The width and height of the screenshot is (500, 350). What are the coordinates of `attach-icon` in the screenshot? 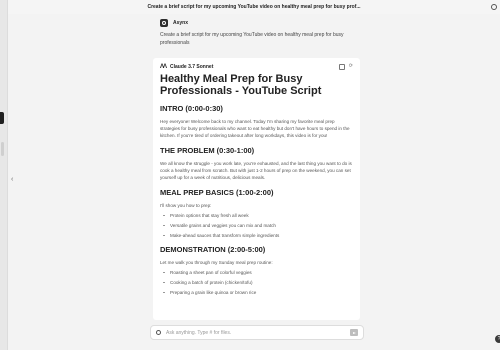 It's located at (158, 332).